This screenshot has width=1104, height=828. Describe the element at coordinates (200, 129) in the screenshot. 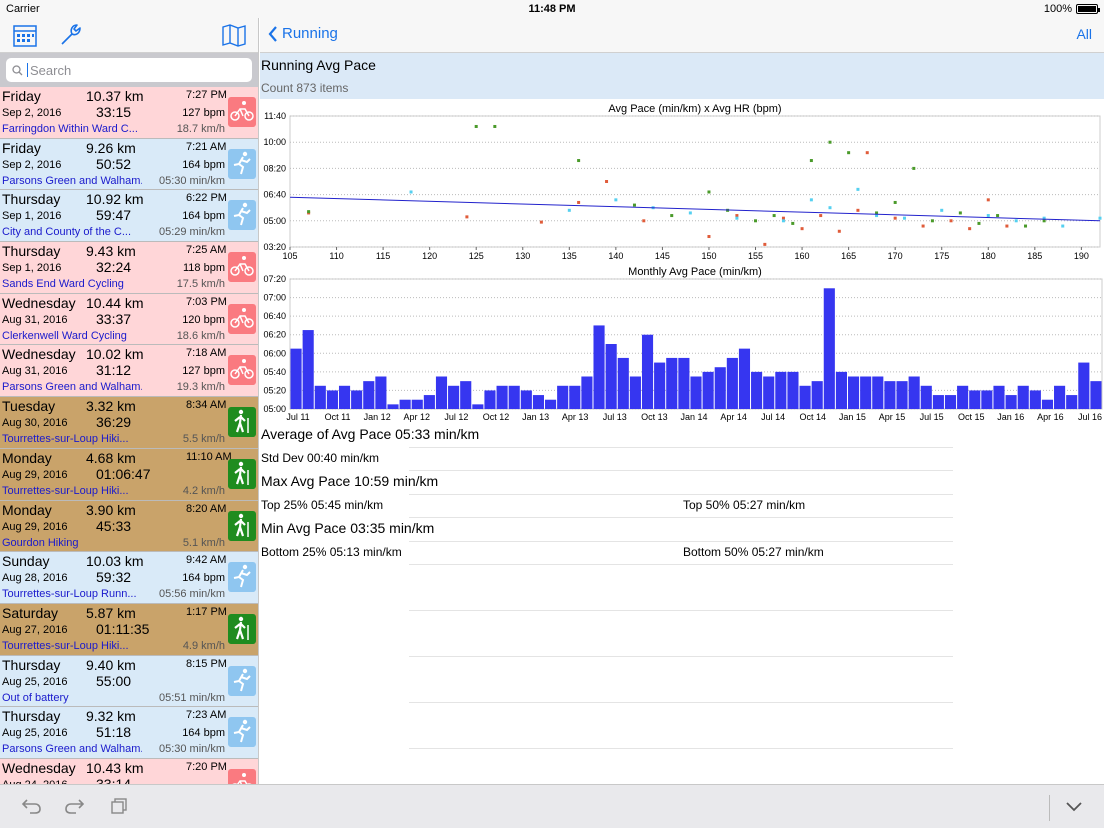

I see `activity-speed: 18.7 km/h` at that location.